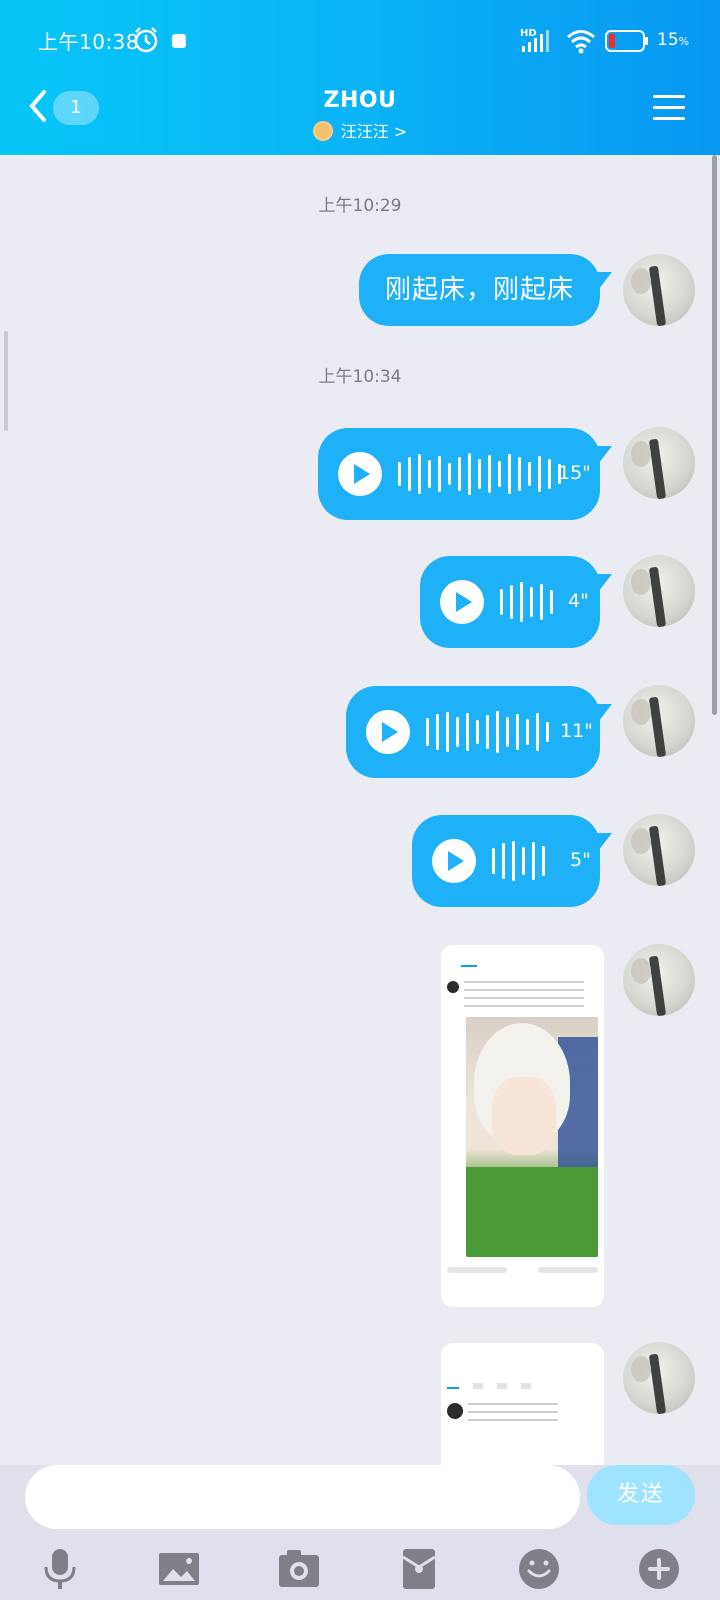 The height and width of the screenshot is (1600, 720). I want to click on image-icon, so click(179, 1569).